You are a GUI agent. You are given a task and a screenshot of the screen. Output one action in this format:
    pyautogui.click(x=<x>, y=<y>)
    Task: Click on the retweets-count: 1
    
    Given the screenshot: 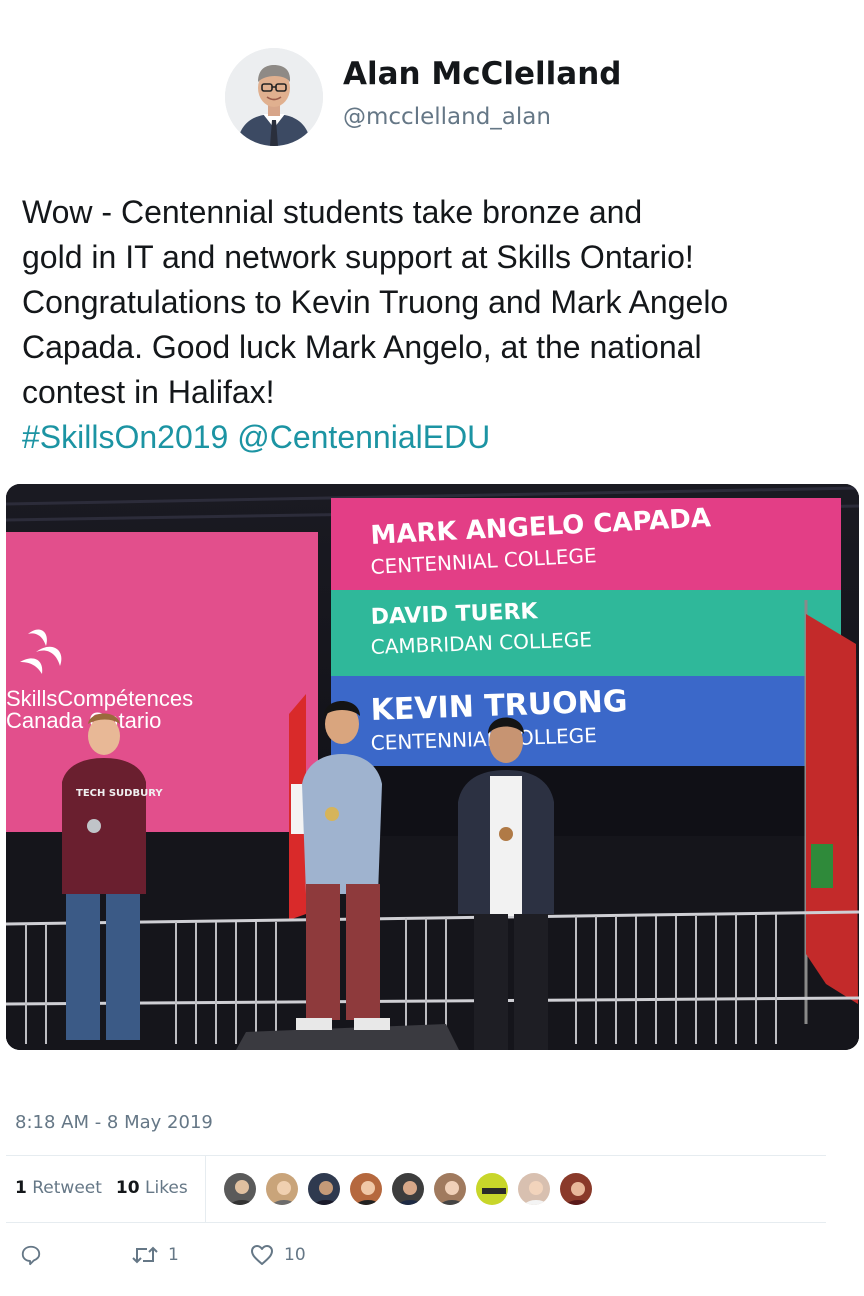 What is the action you would take?
    pyautogui.click(x=21, y=1188)
    